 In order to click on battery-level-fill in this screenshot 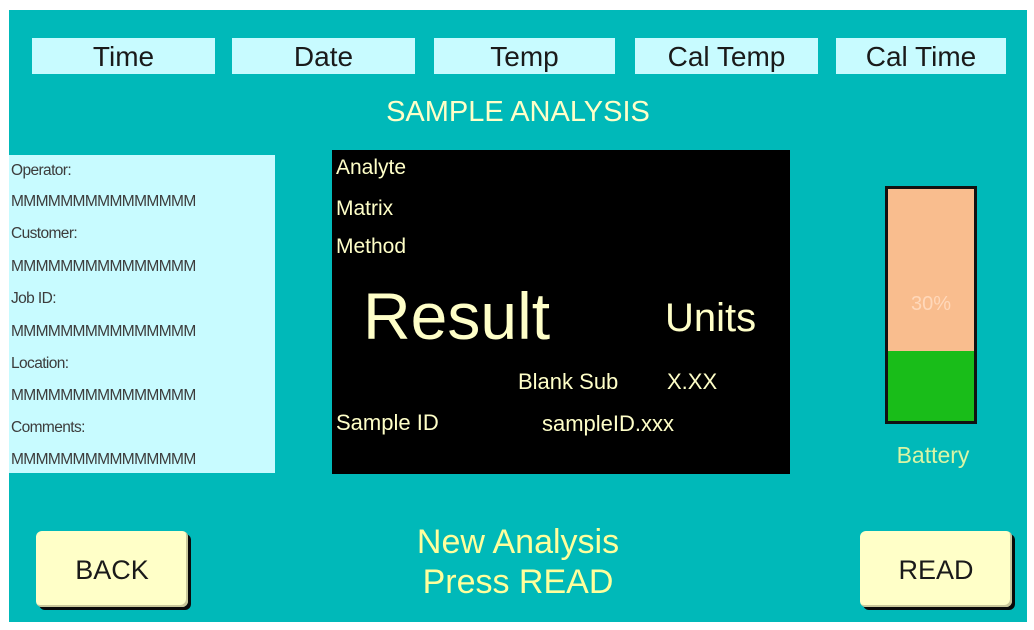, I will do `click(931, 386)`.